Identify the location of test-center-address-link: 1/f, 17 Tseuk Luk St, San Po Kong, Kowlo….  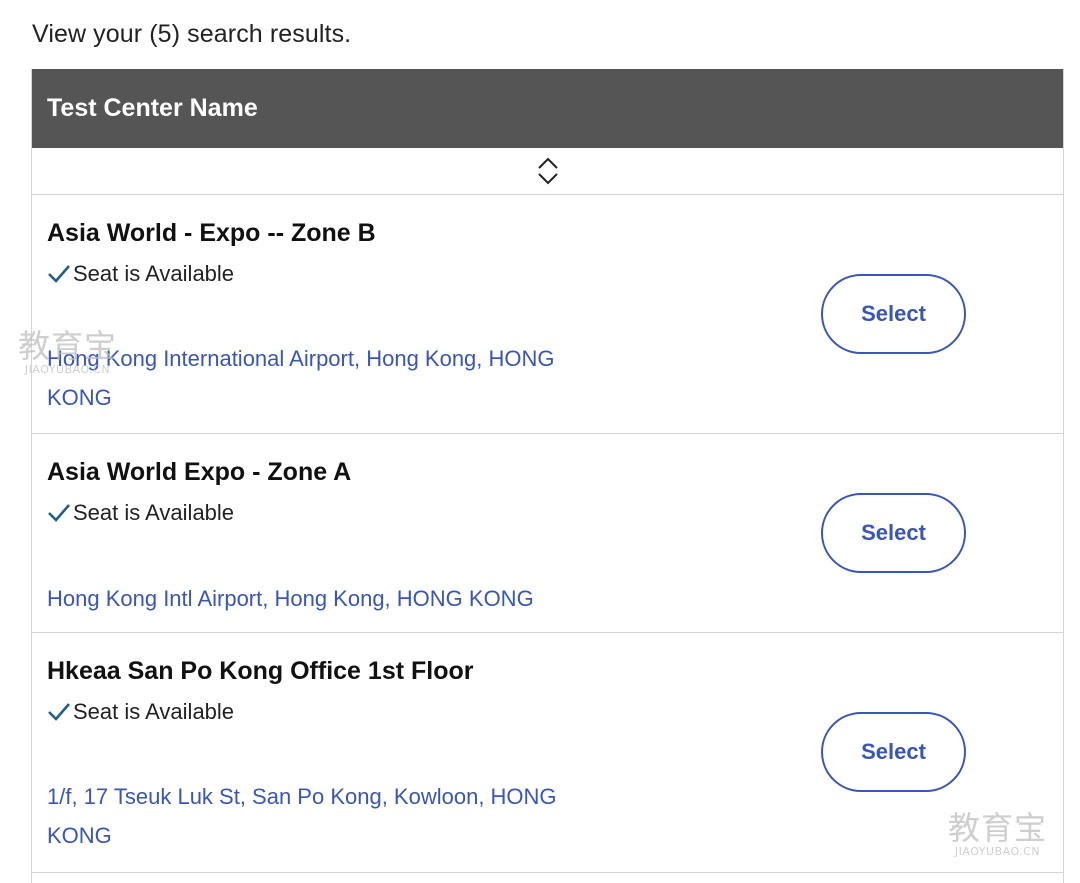
(327, 816).